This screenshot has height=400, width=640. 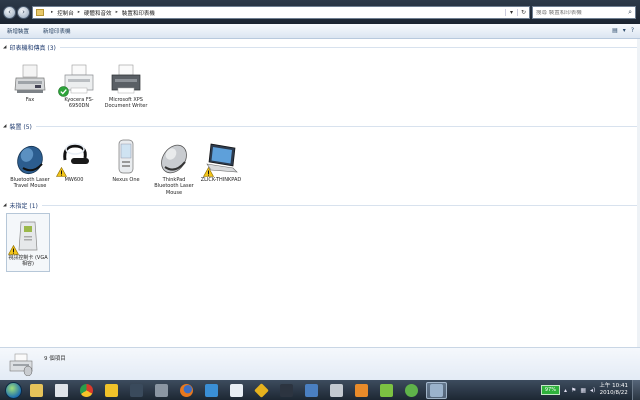 I want to click on forward-button: ›, so click(x=23, y=12).